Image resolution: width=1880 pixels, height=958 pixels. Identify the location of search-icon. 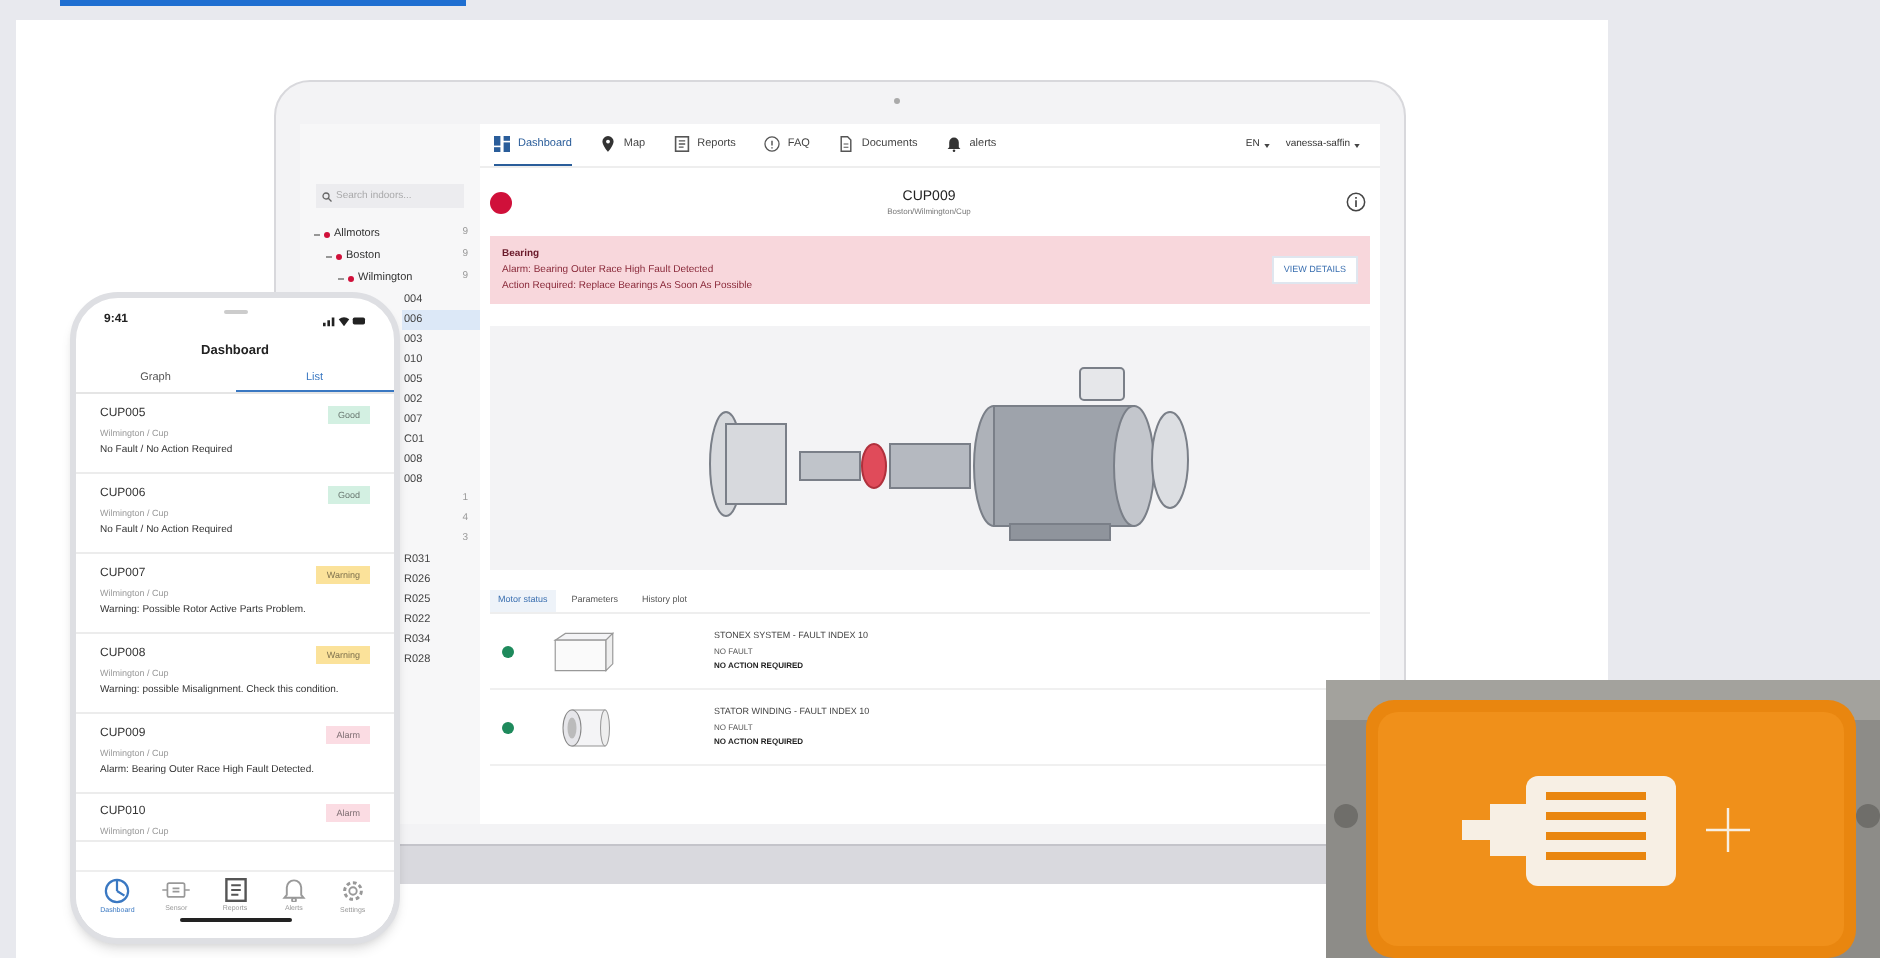
(327, 196).